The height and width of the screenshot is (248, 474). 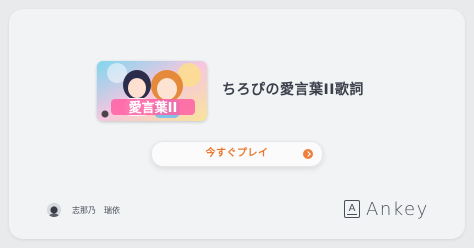 I want to click on logo-mark-icon: A, so click(x=352, y=209).